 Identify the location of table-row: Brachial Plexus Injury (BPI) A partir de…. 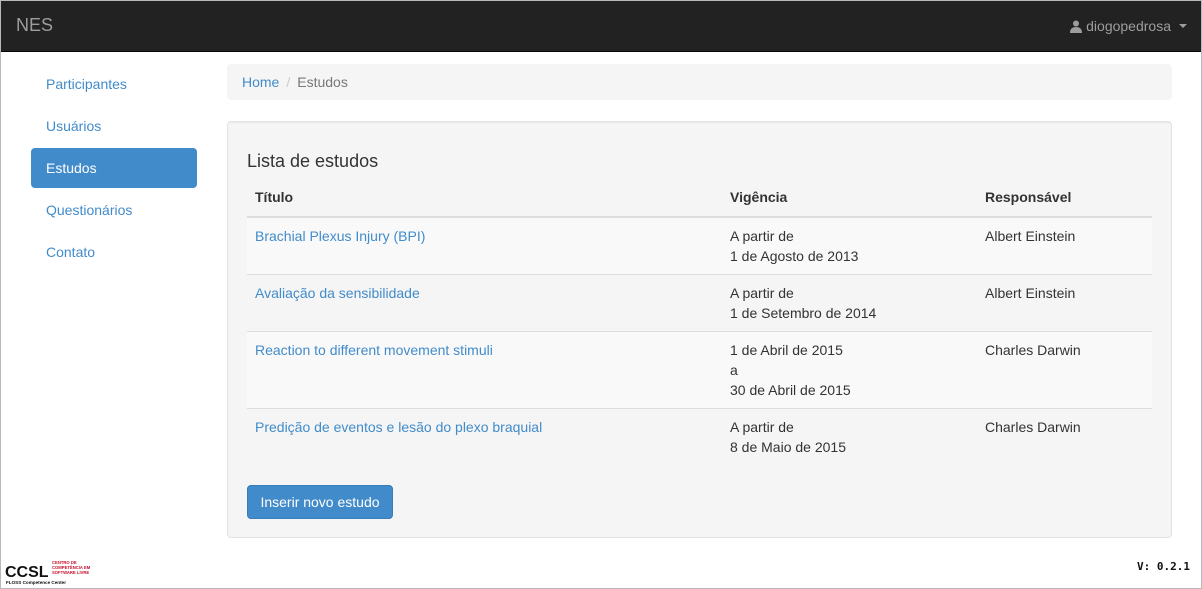
(699, 245).